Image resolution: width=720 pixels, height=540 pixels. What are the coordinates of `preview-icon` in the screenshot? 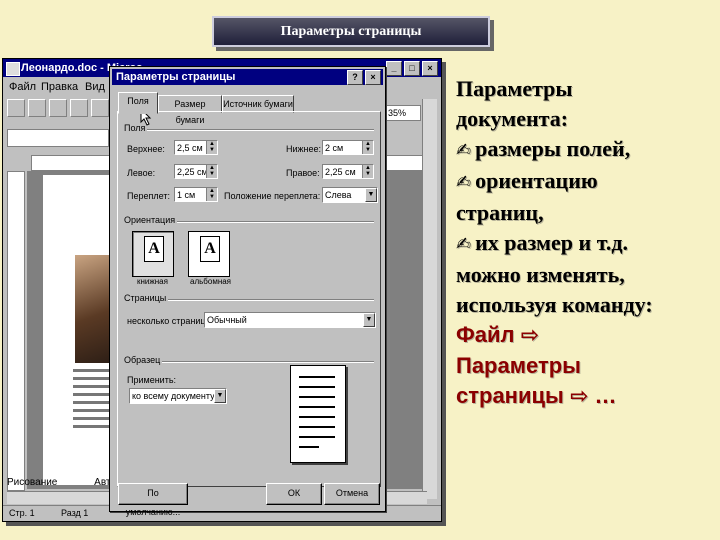 It's located at (100, 108).